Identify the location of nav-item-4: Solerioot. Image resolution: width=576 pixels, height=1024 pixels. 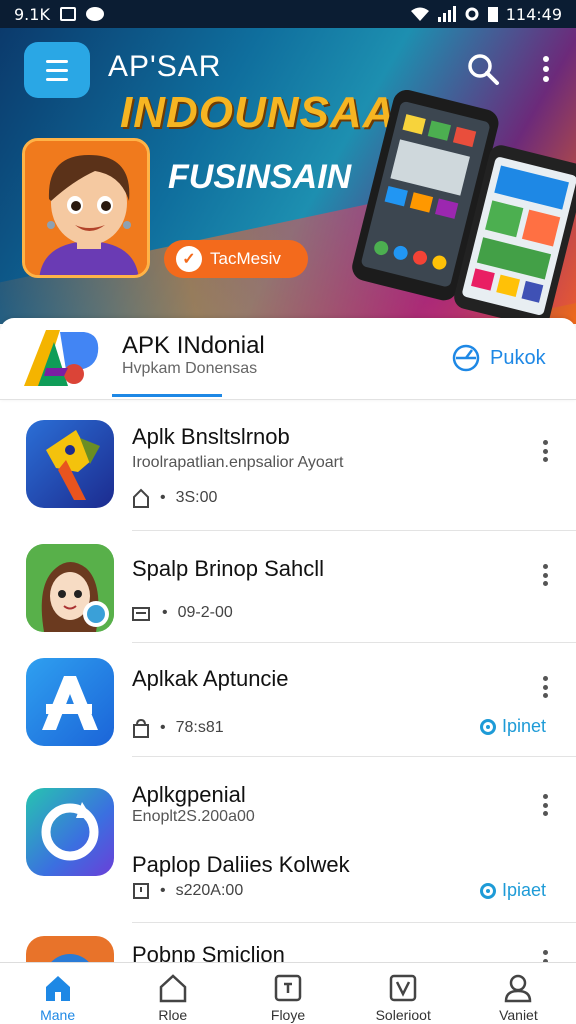
(403, 993).